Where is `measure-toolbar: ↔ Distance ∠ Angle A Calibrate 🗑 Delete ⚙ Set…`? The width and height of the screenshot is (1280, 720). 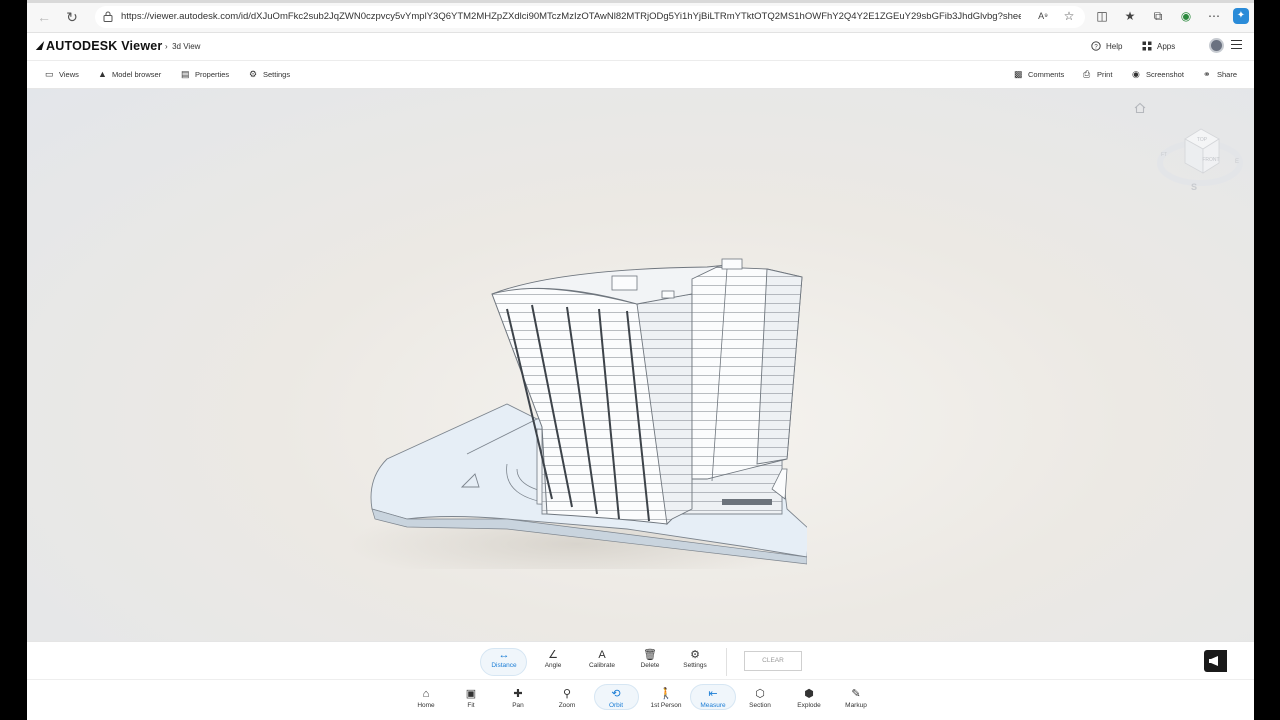 measure-toolbar: ↔ Distance ∠ Angle A Calibrate 🗑 Delete ⚙ Set… is located at coordinates (640, 660).